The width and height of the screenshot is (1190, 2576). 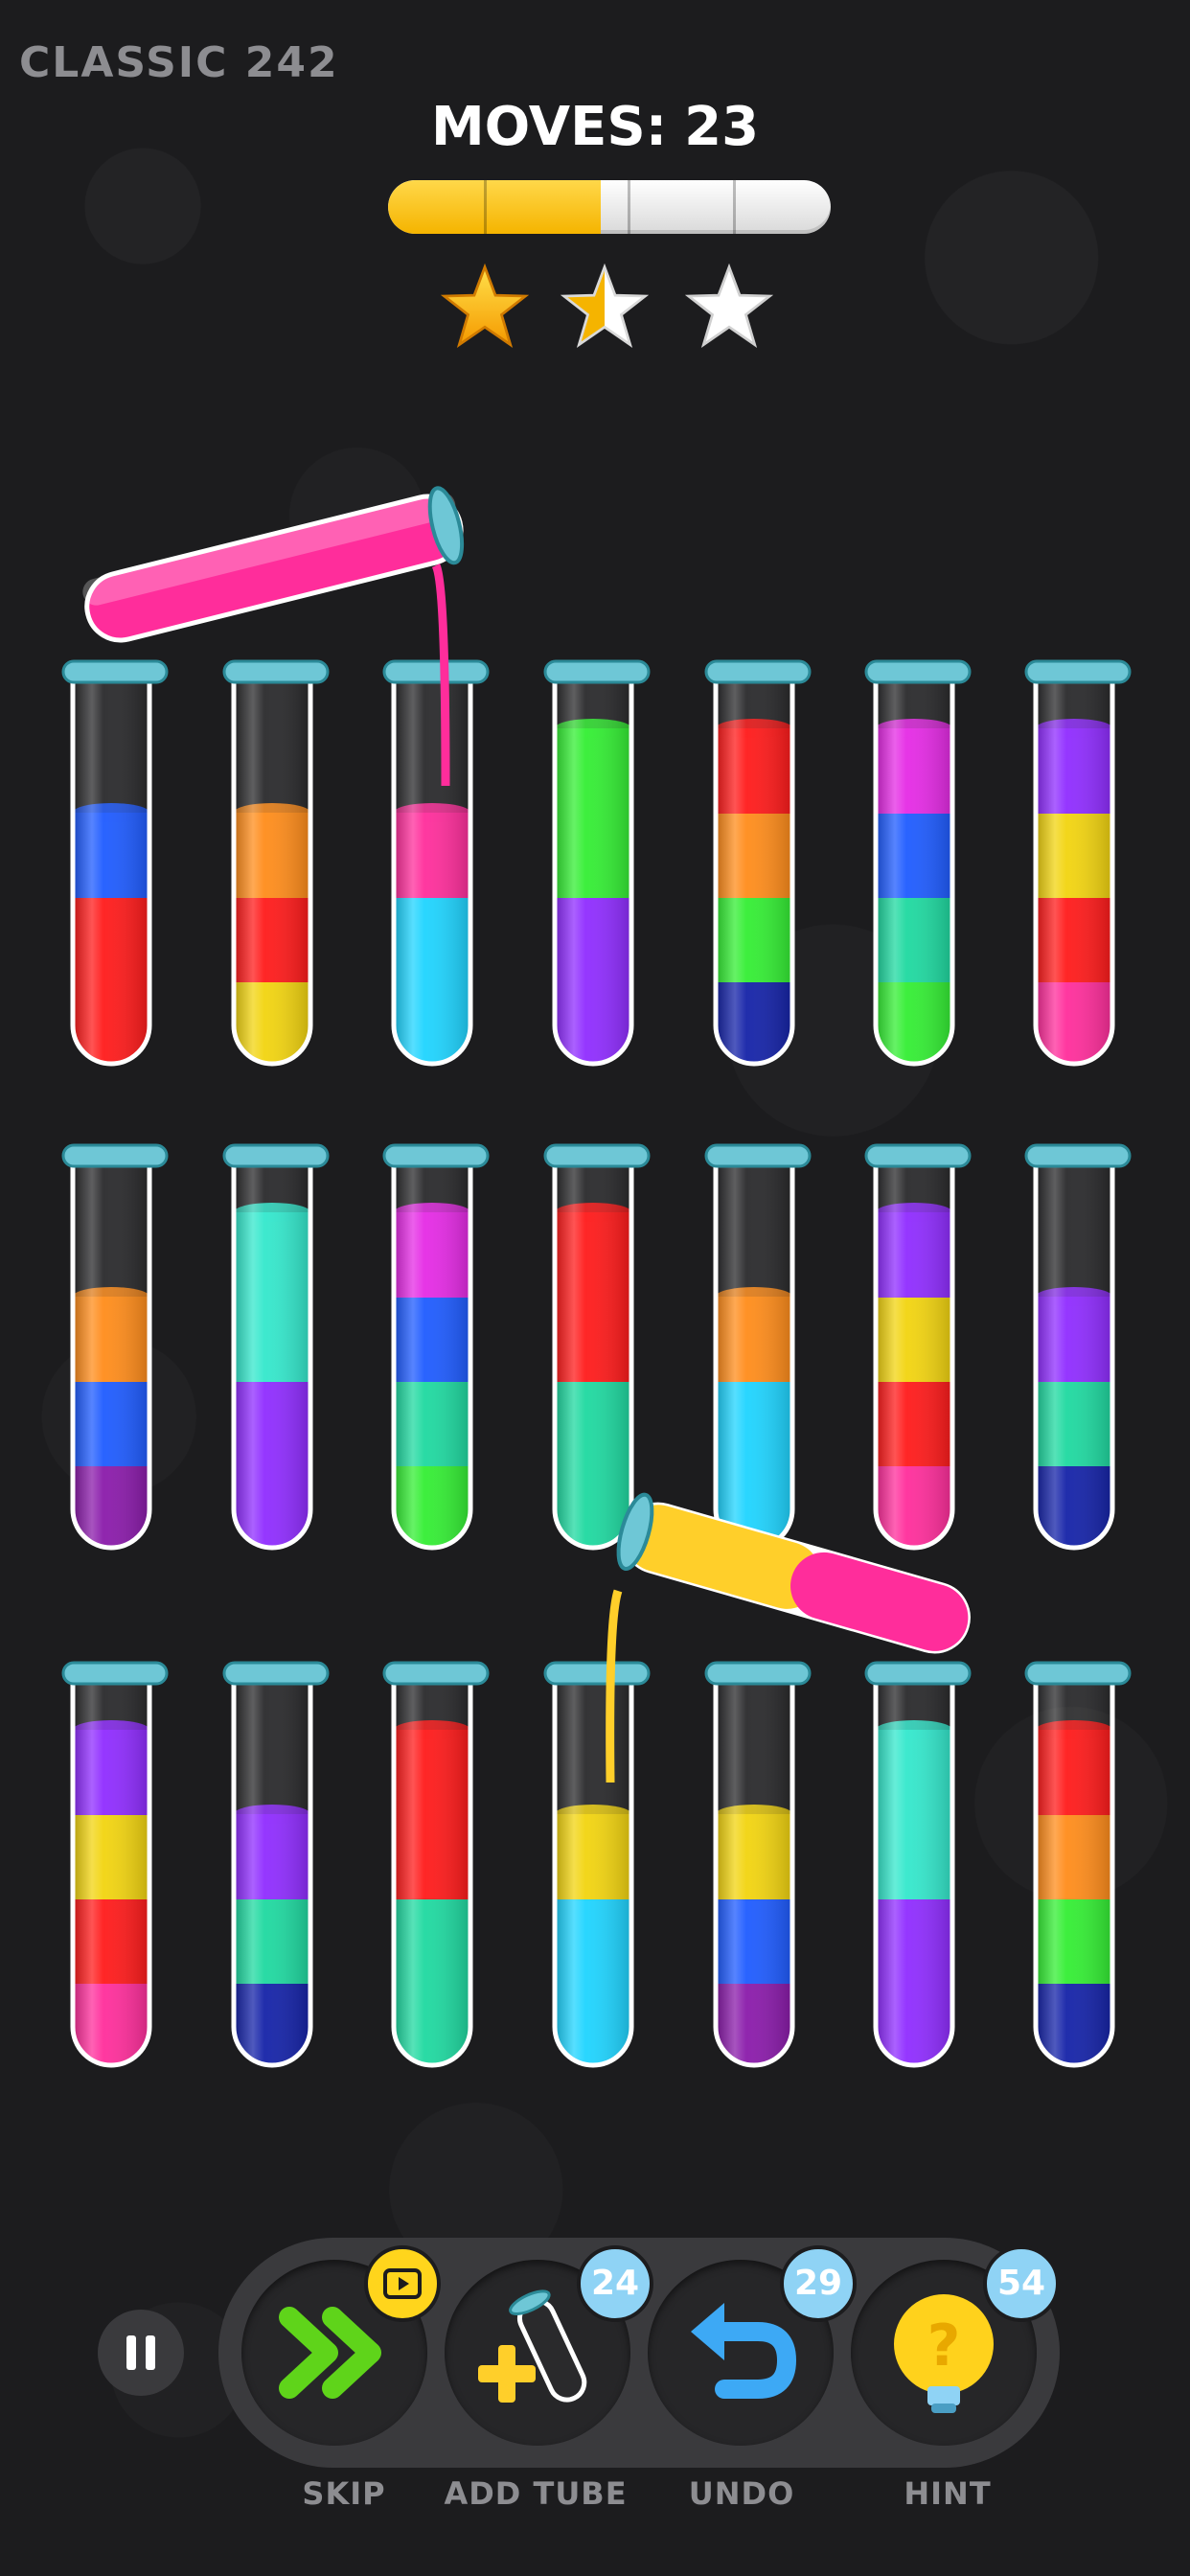 What do you see at coordinates (1021, 2283) in the screenshot?
I see `hint-badge: 54` at bounding box center [1021, 2283].